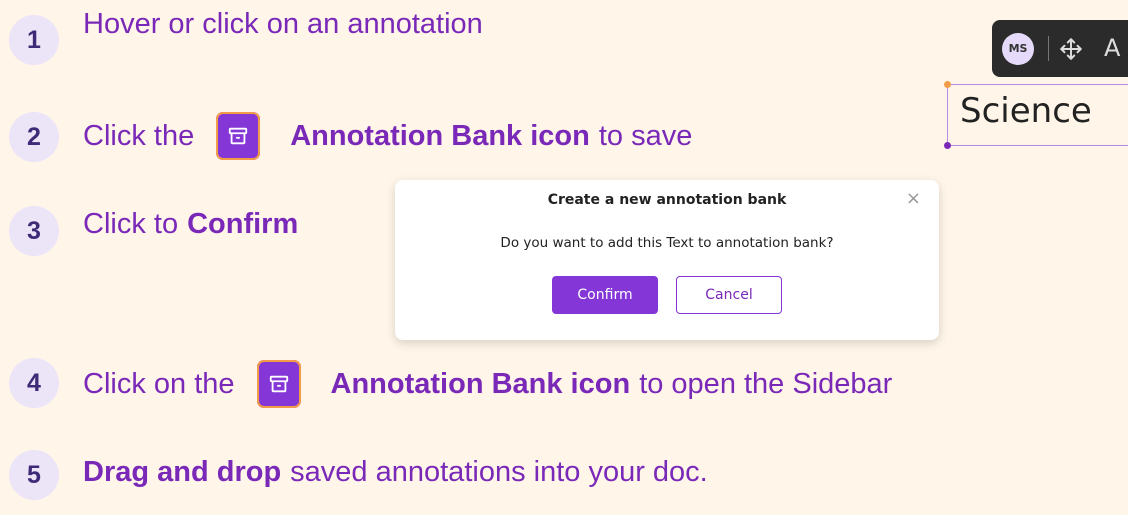  I want to click on move-arrows-icon, so click(1071, 51).